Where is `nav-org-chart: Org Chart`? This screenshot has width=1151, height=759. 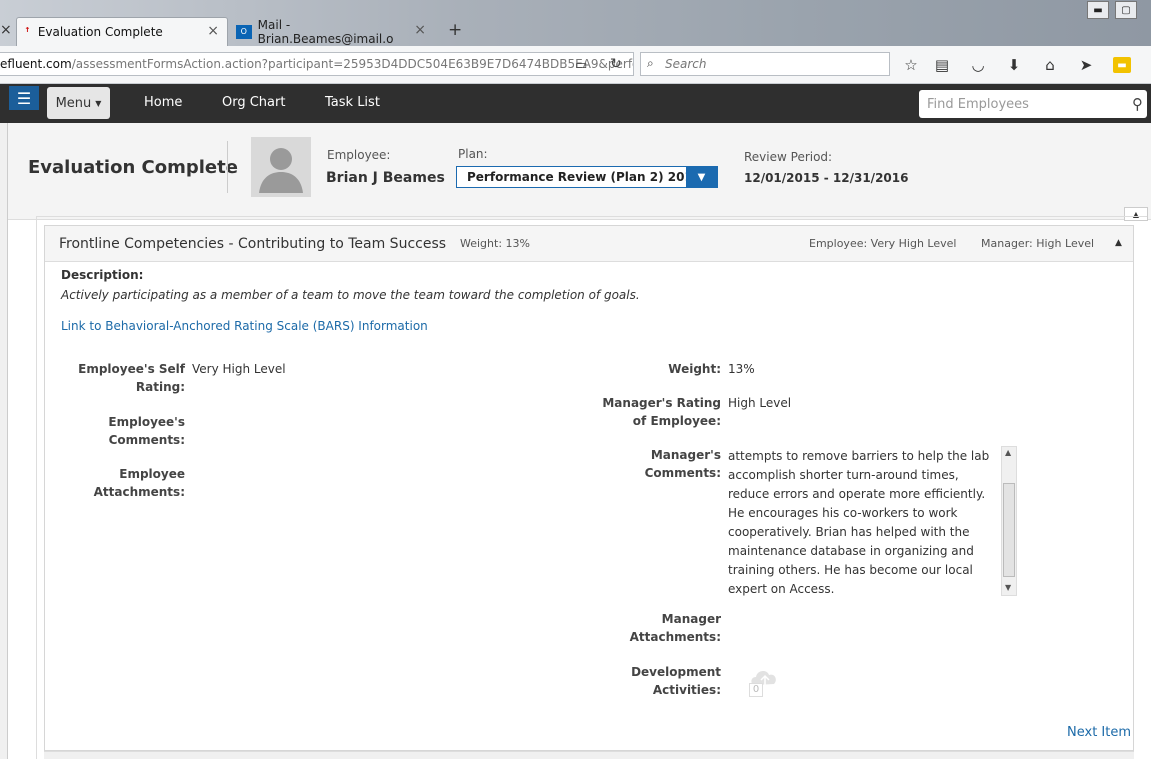 nav-org-chart: Org Chart is located at coordinates (253, 102).